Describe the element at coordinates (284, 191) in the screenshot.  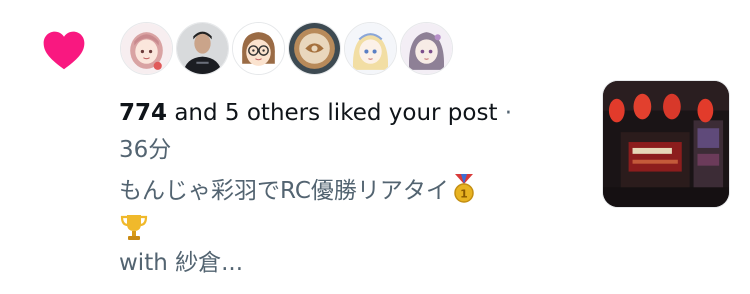
I see `post-text-1: もんじゃ彩羽でRC優勝リアタイ` at that location.